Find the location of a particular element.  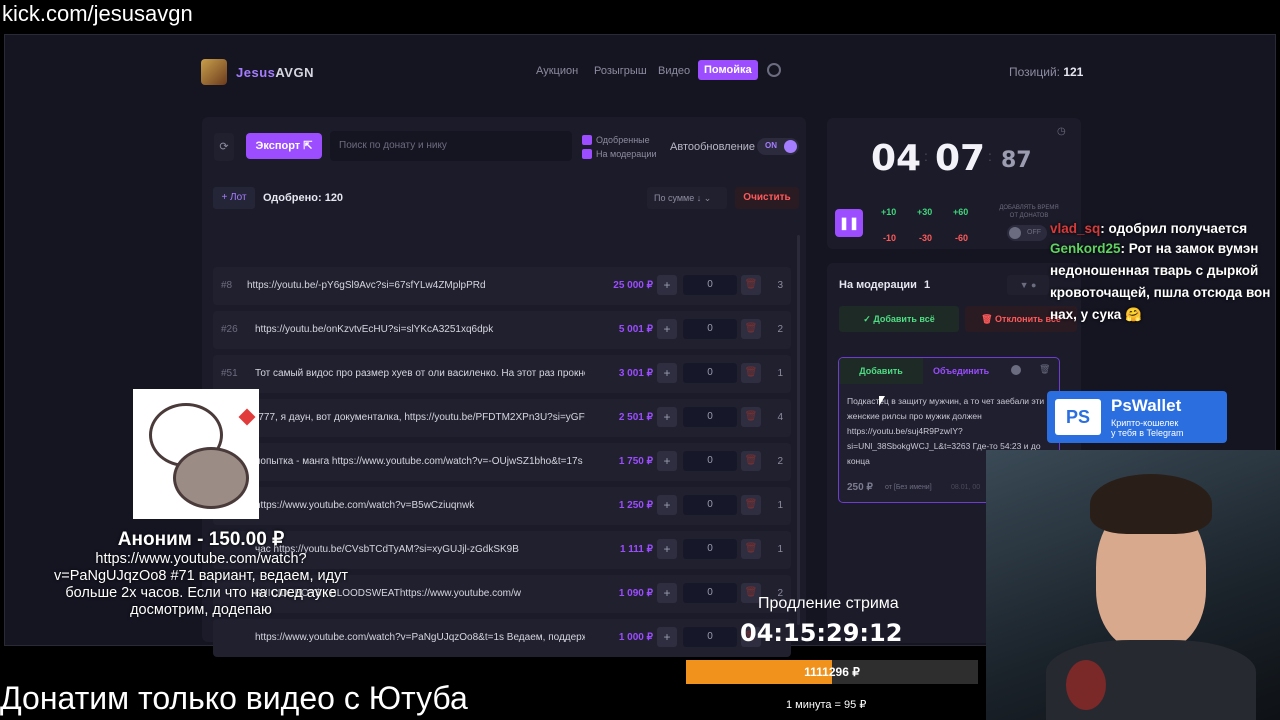

stream-extension-title: Продление стрима is located at coordinates (828, 603).